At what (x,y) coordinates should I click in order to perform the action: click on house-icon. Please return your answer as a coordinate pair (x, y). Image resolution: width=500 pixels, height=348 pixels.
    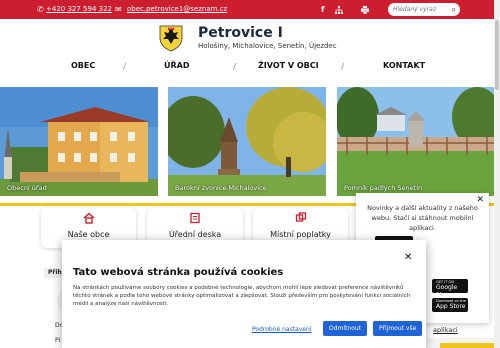
    Looking at the image, I should click on (88, 218).